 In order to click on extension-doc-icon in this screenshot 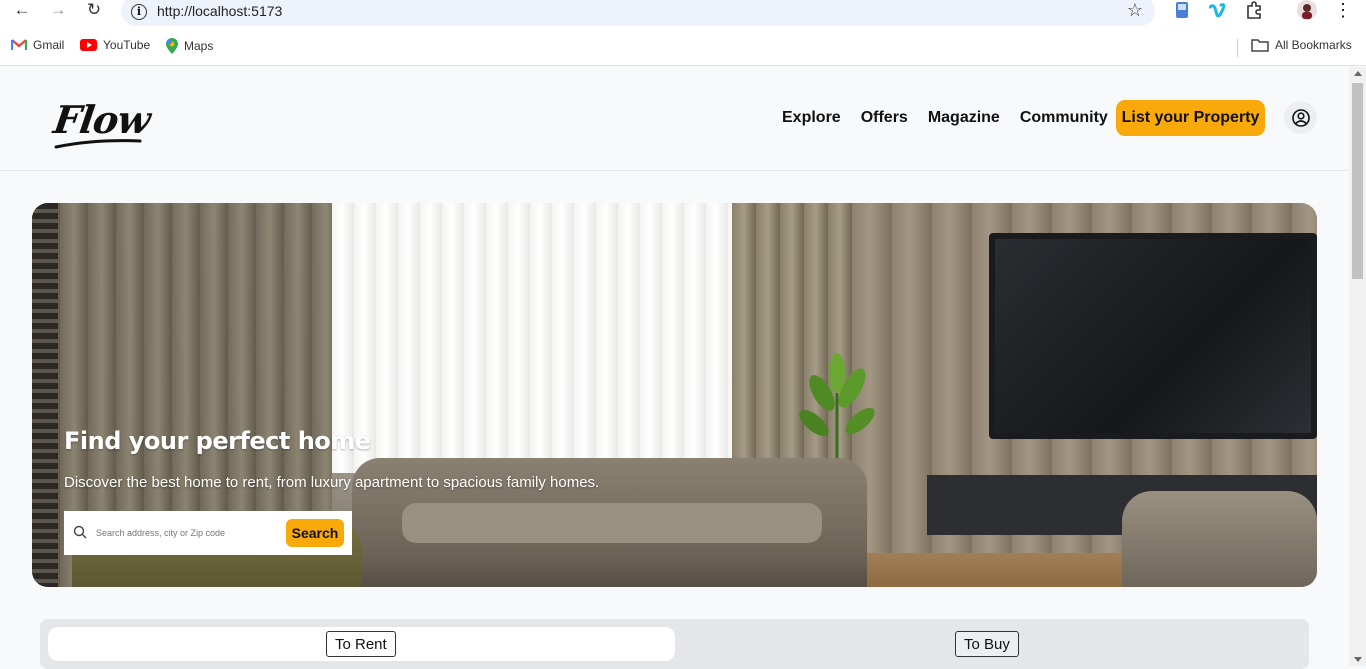, I will do `click(1182, 10)`.